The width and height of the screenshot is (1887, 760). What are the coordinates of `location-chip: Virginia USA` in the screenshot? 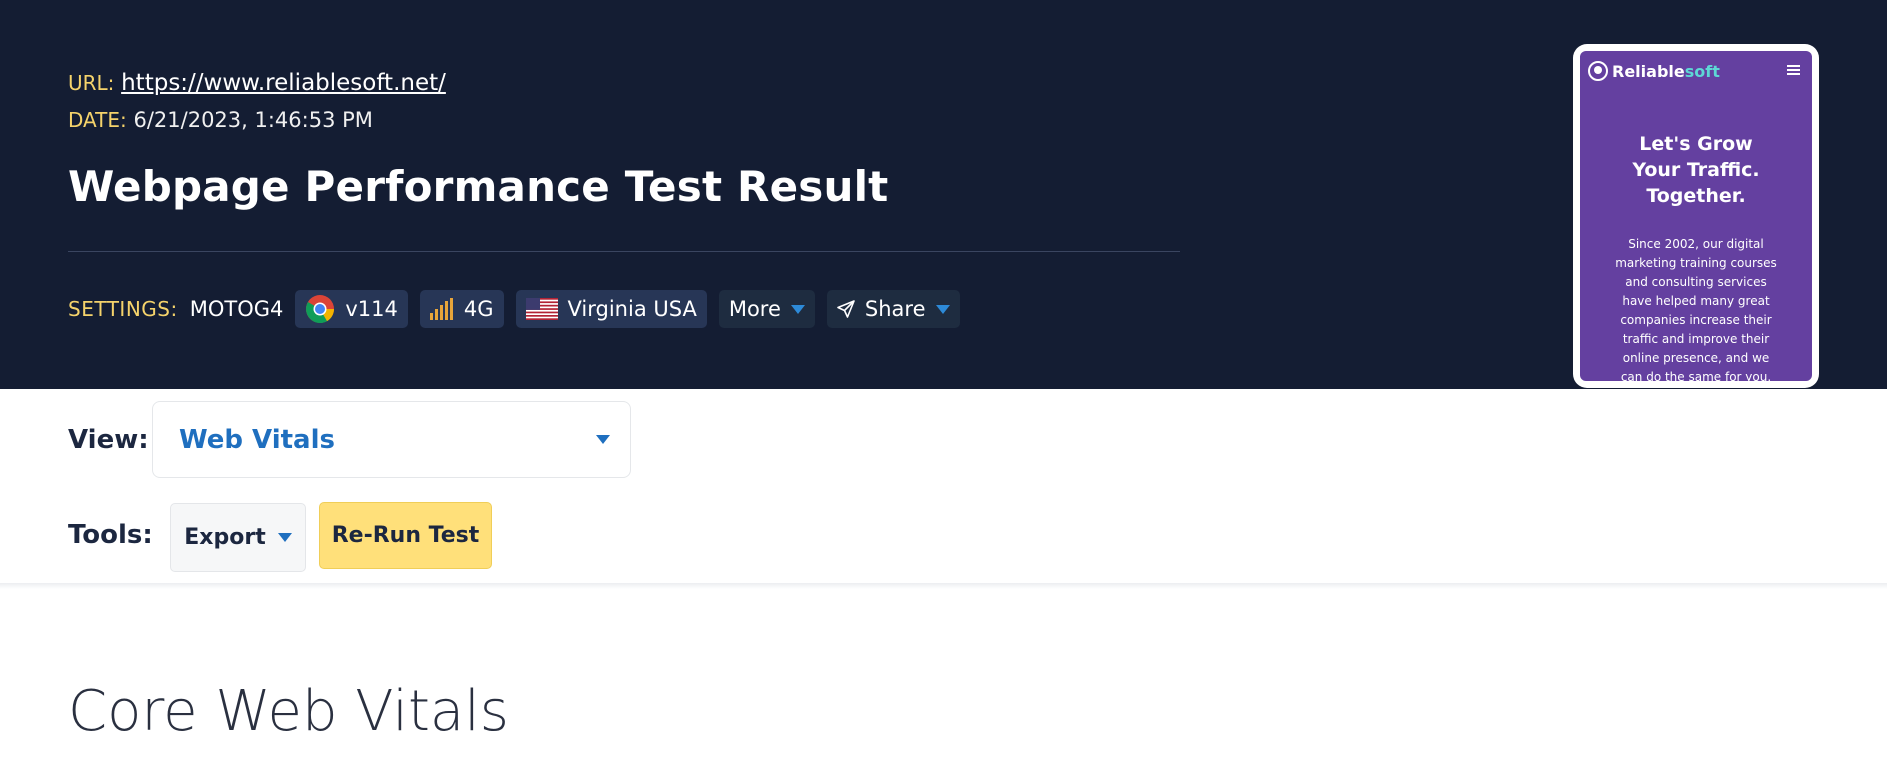 It's located at (611, 309).